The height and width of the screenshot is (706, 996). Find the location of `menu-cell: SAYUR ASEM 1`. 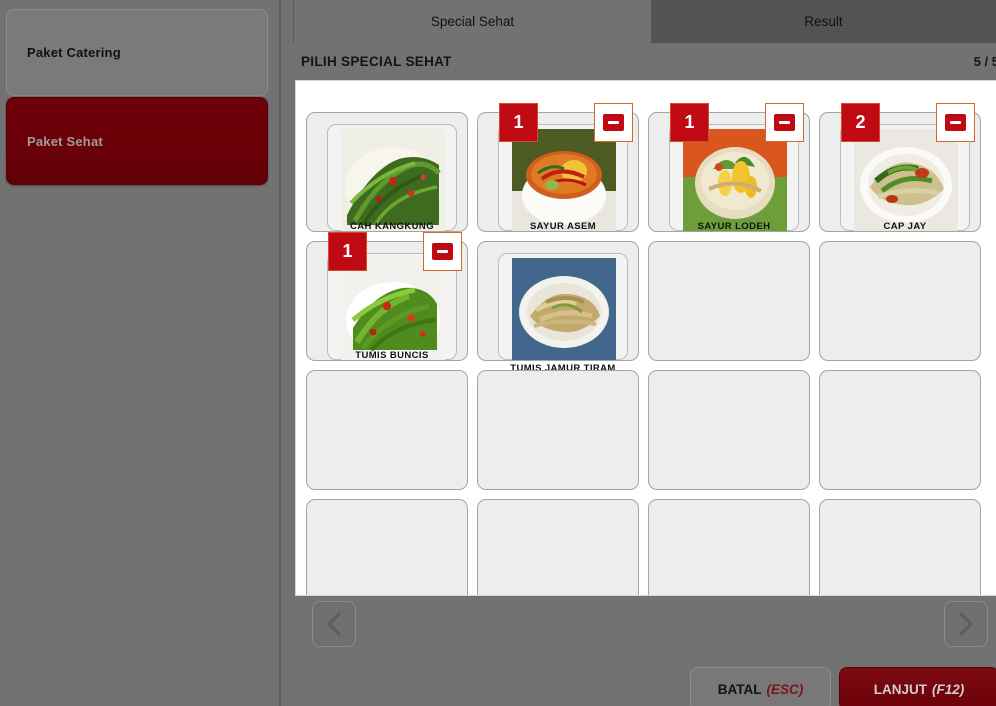

menu-cell: SAYUR ASEM 1 is located at coordinates (562, 167).